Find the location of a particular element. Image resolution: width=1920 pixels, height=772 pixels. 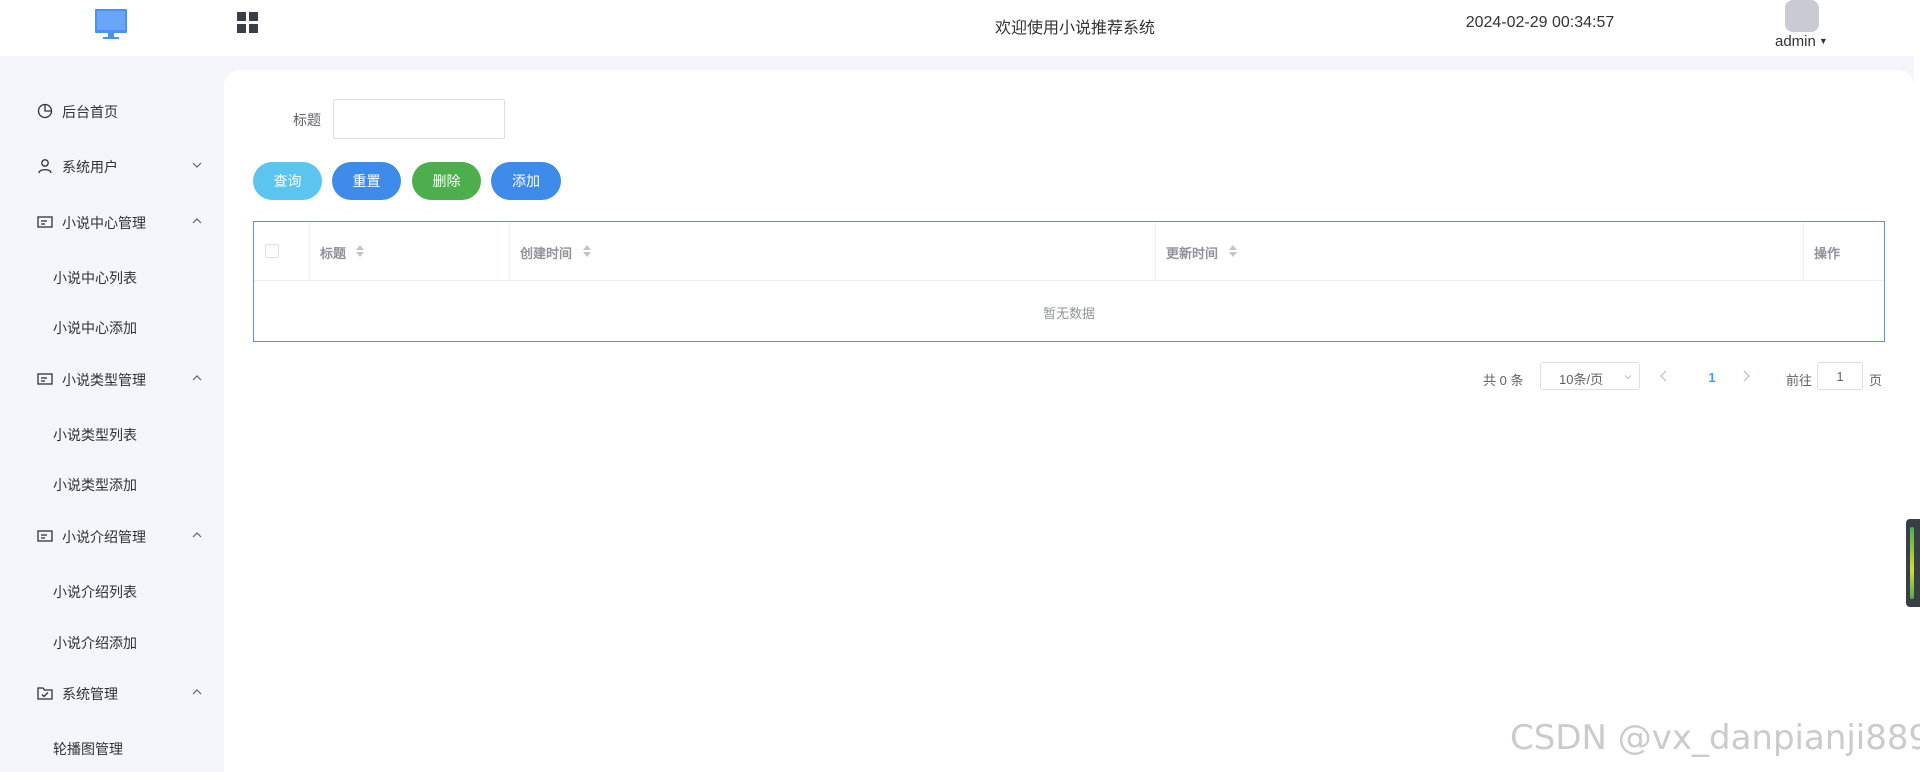

column-header-created-time: 创建时间 is located at coordinates (833, 251).